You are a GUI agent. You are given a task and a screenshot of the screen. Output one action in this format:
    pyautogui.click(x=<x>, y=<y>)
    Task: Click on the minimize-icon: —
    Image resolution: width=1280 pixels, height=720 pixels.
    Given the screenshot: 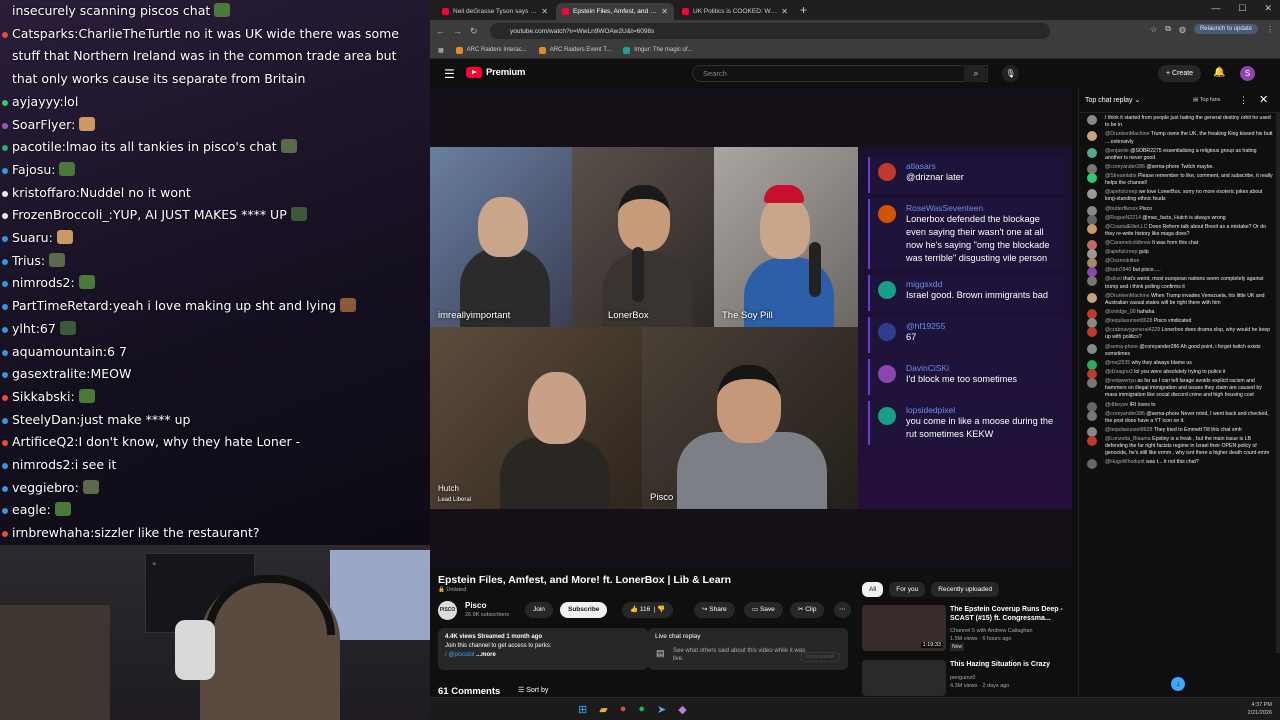 What is the action you would take?
    pyautogui.click(x=1215, y=8)
    